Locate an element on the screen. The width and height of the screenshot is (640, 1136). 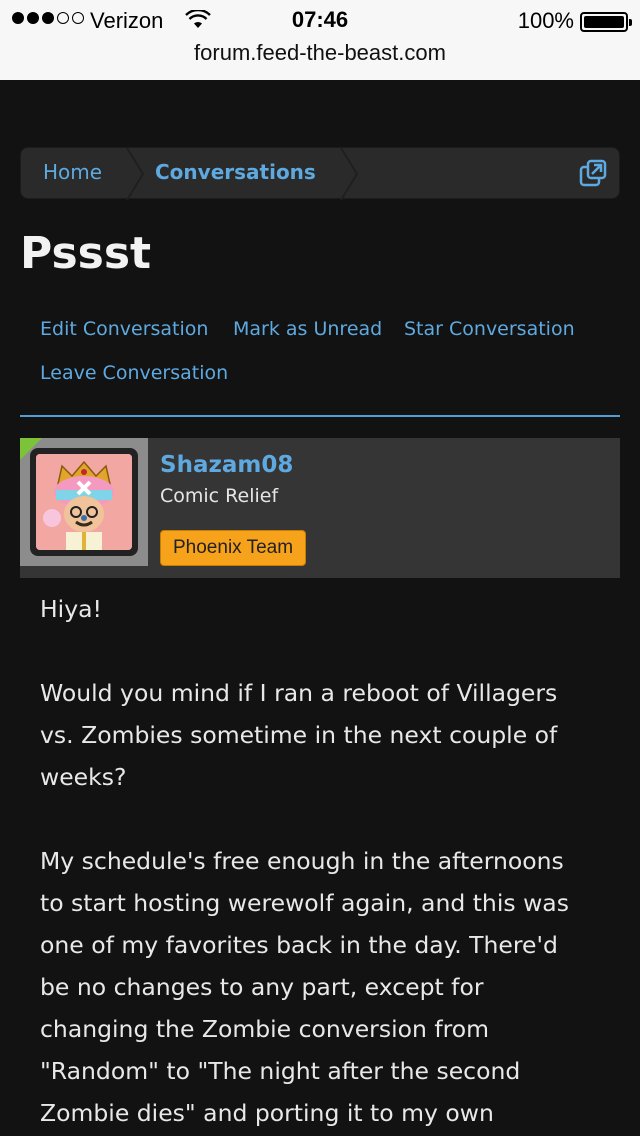
jump-to-page-icon is located at coordinates (593, 173).